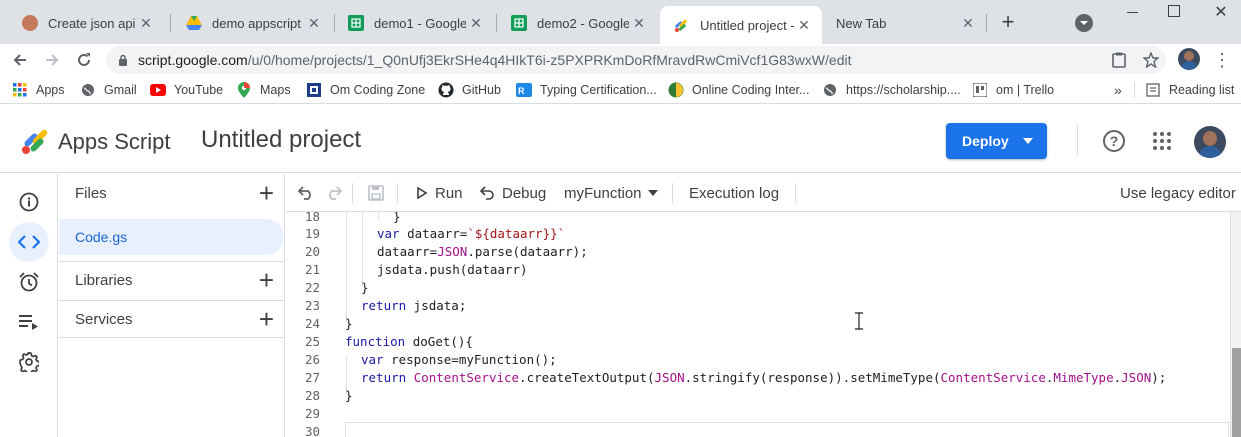  What do you see at coordinates (1118, 90) in the screenshot?
I see `more-bookmarks-chevron: »` at bounding box center [1118, 90].